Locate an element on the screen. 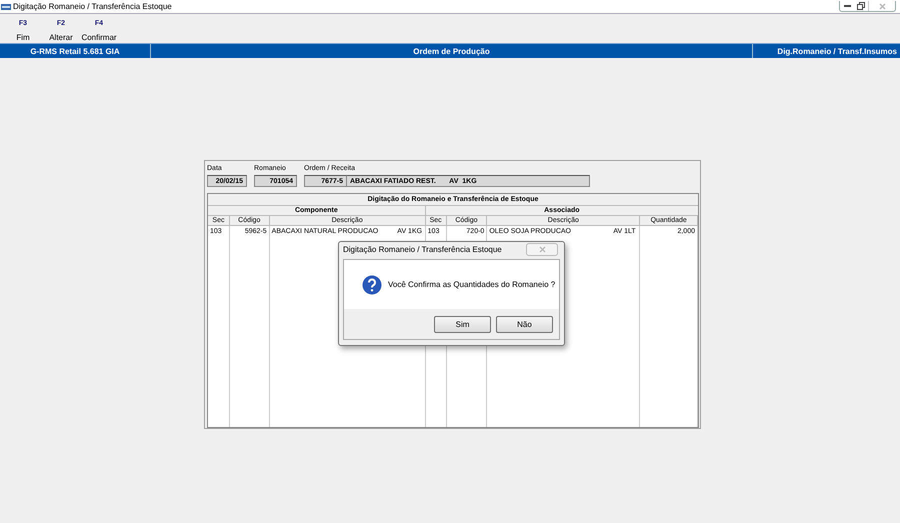  app-version: G-RMS Retail 5.681 GIA is located at coordinates (75, 51).